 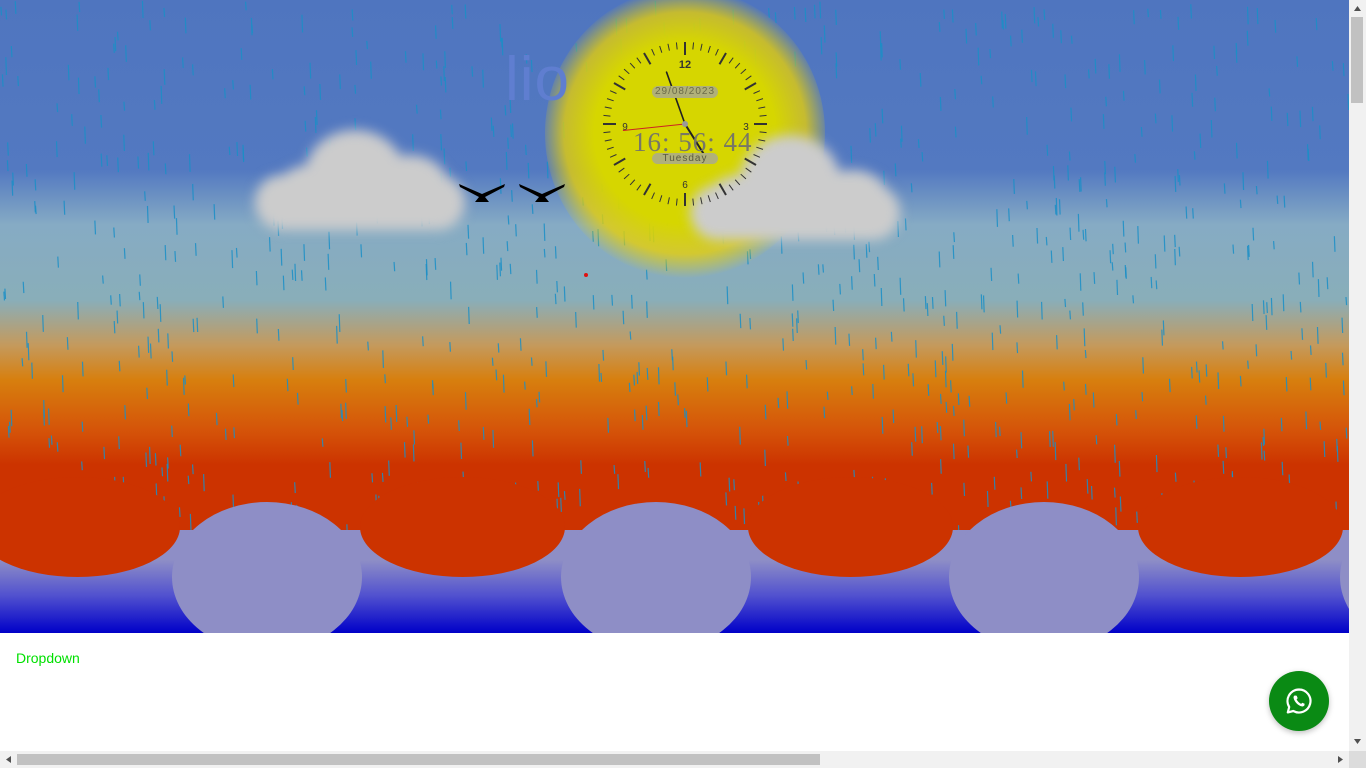 What do you see at coordinates (685, 65) in the screenshot?
I see `clock-numeral: 12` at bounding box center [685, 65].